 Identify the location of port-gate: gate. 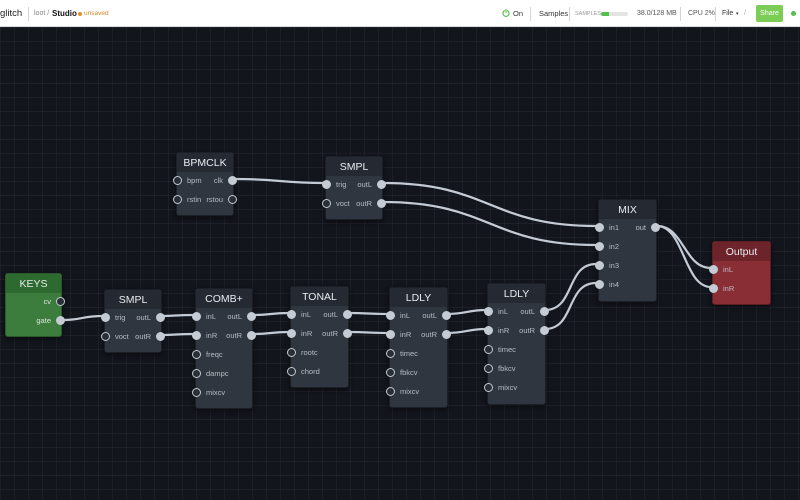
(50, 320).